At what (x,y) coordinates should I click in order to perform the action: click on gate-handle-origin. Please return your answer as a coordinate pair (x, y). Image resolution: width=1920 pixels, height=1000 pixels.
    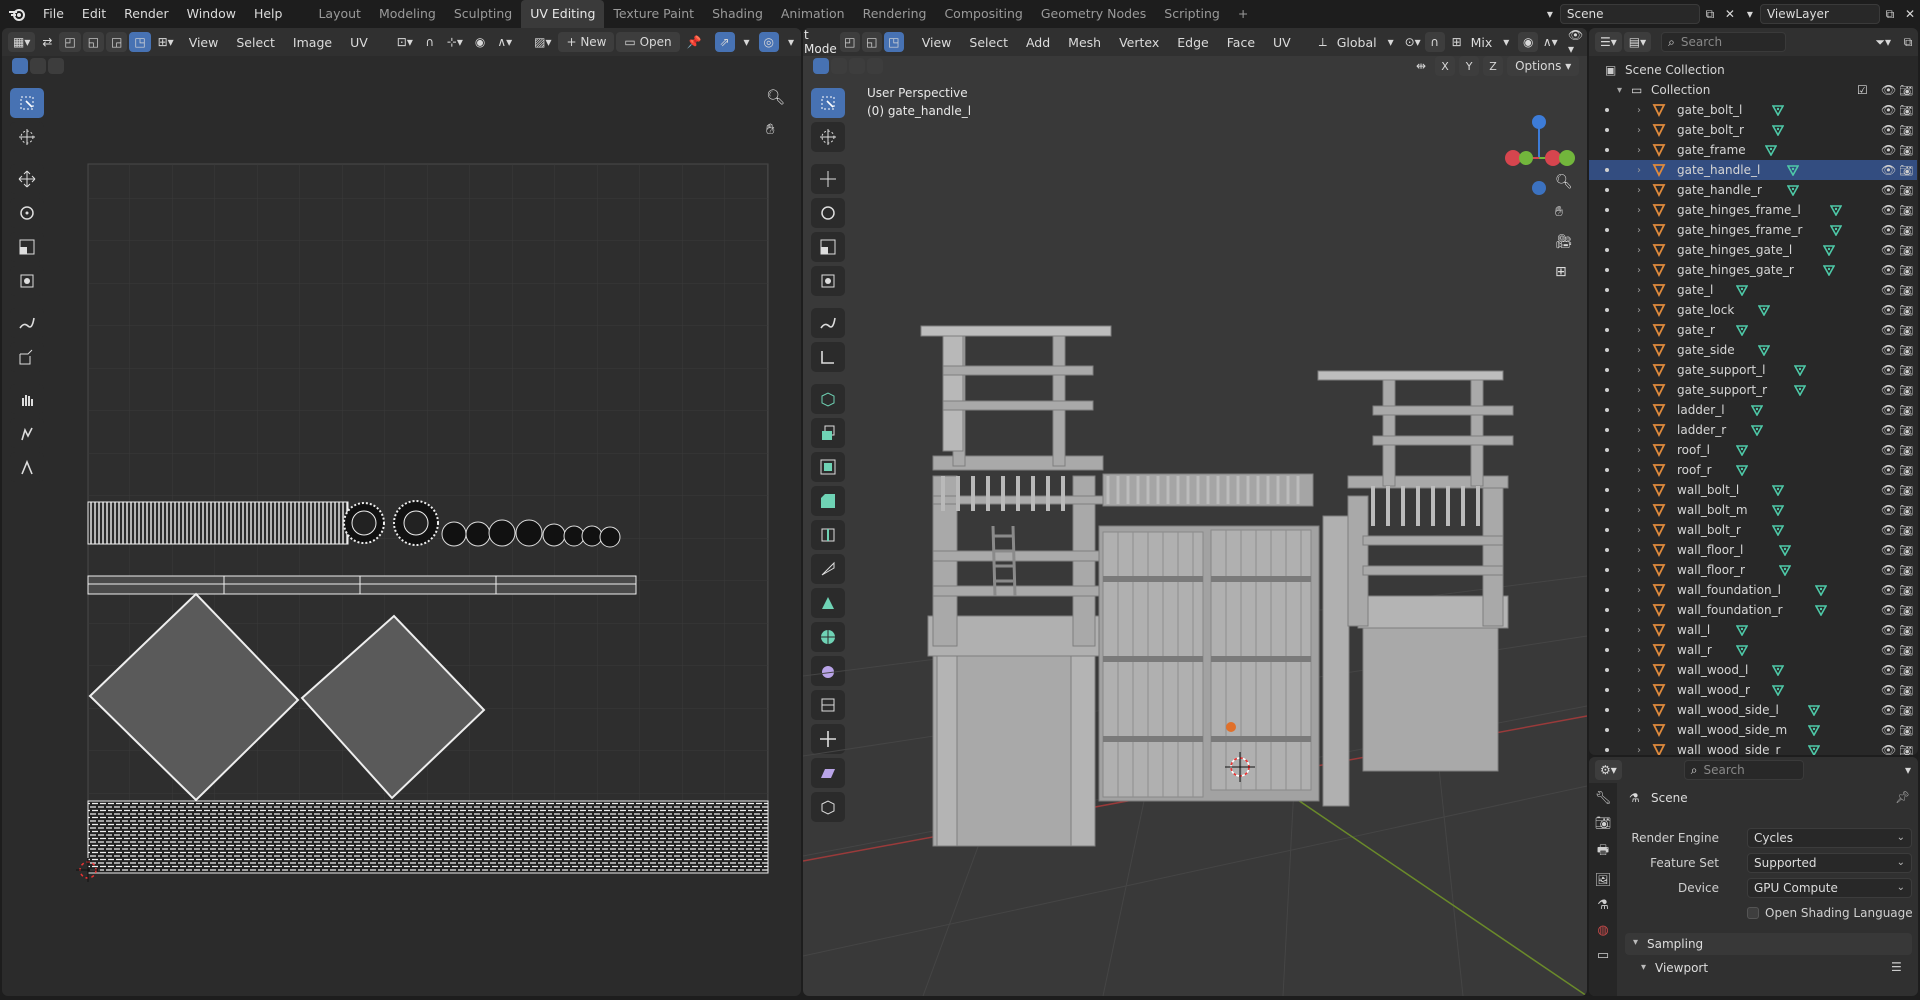
    Looking at the image, I should click on (1231, 727).